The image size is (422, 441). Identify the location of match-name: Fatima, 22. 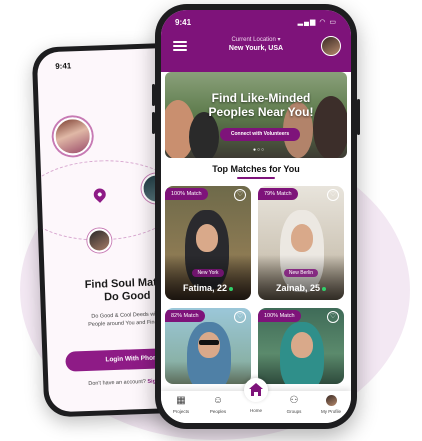
(208, 288).